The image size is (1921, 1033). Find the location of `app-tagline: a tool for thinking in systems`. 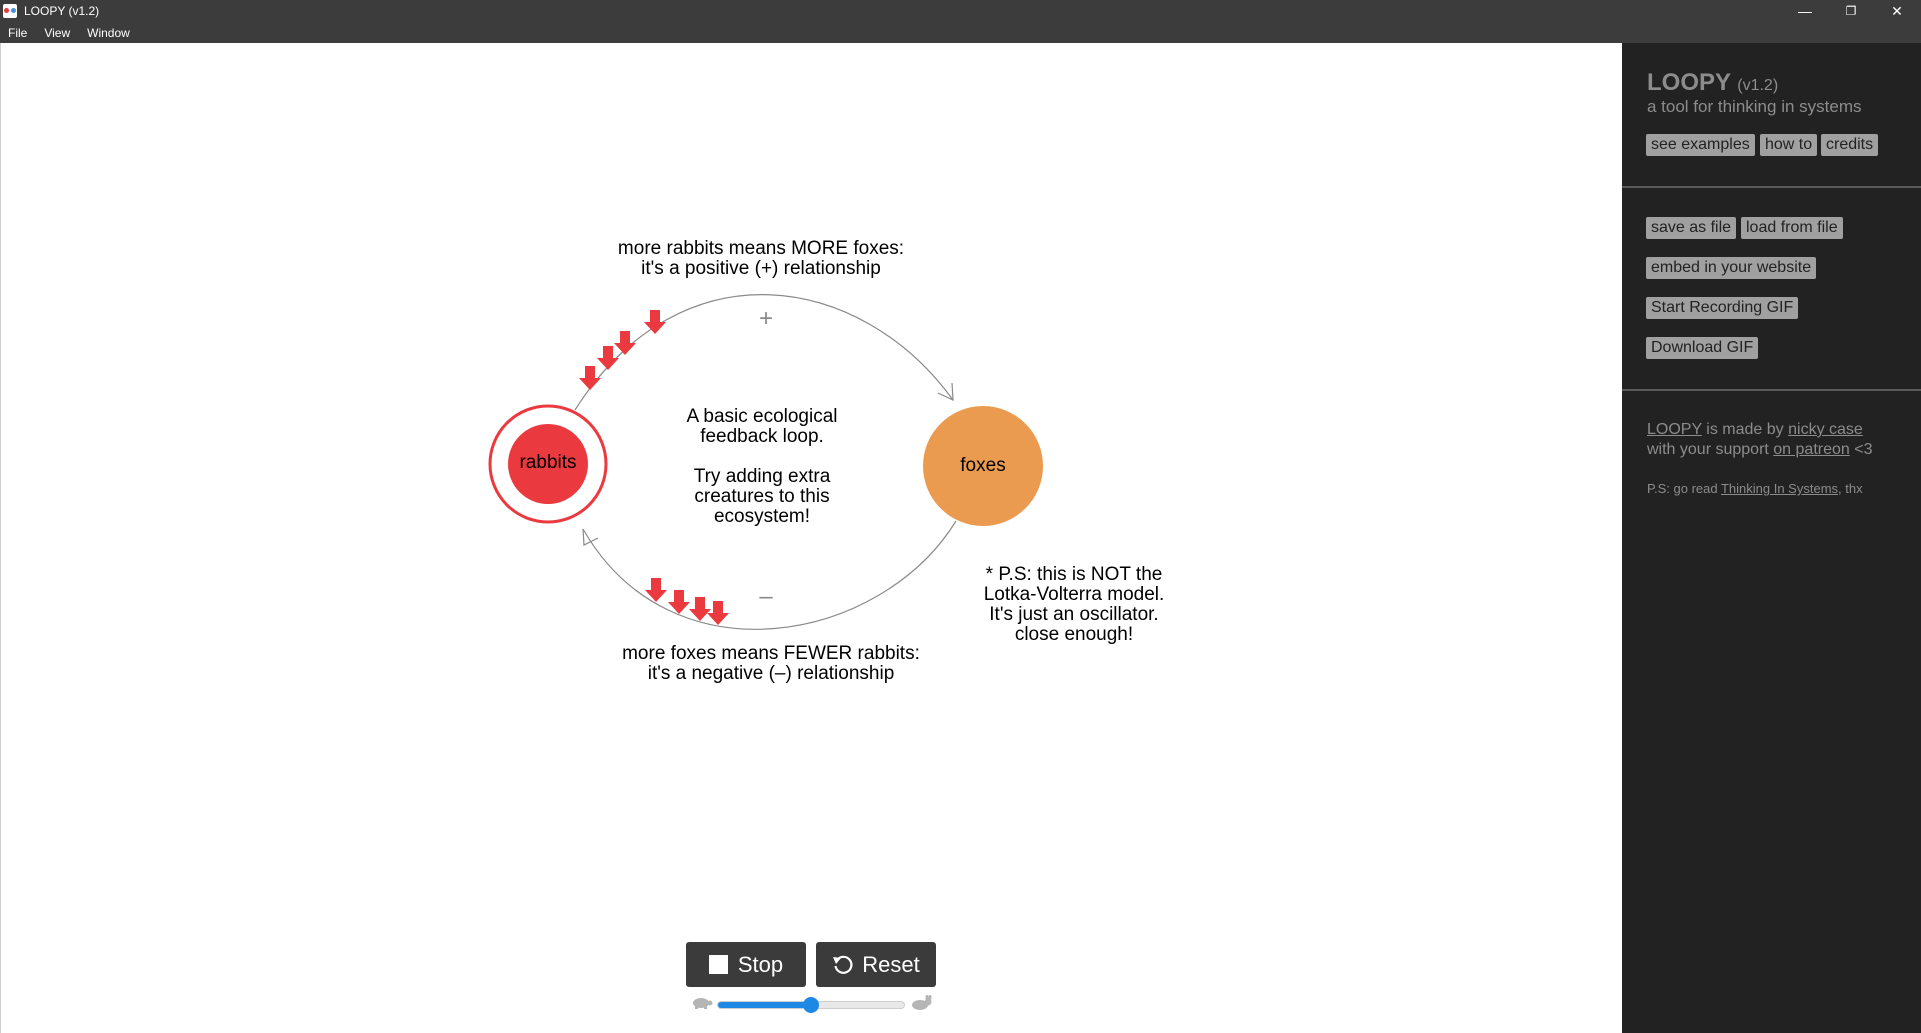

app-tagline: a tool for thinking in systems is located at coordinates (1754, 106).